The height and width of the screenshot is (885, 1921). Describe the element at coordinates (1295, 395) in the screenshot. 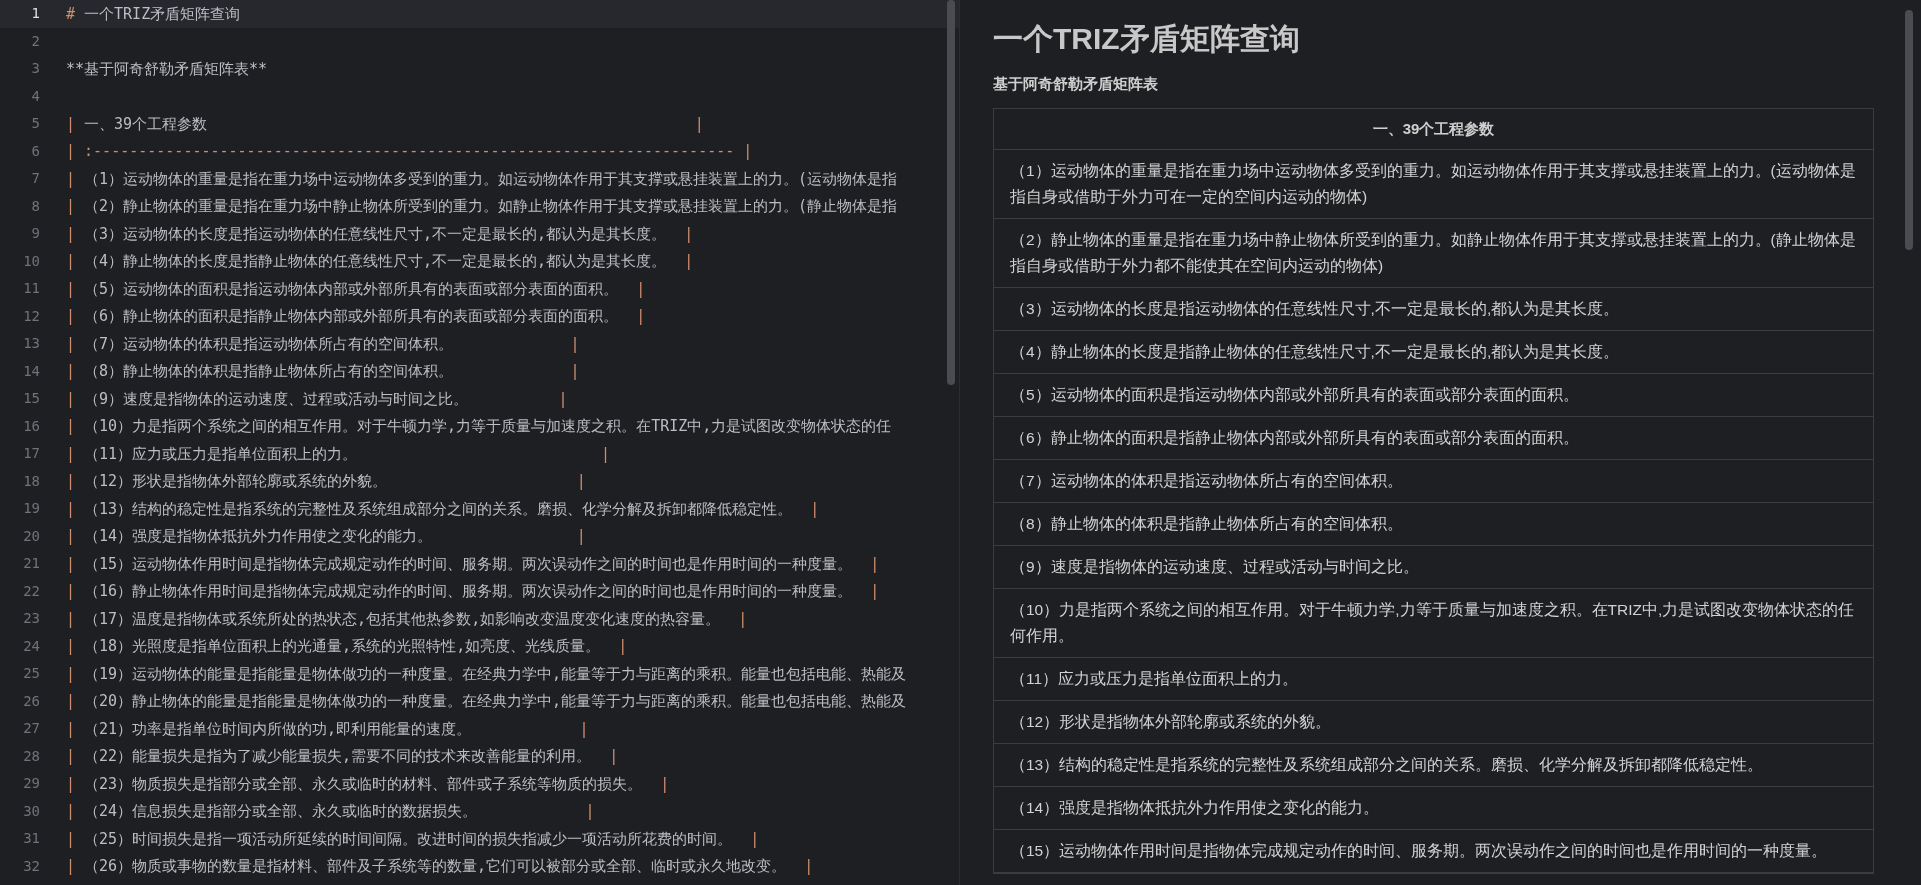

I see `table-cell-text: （5）运动物体的面积是指运动物体内部或外部所具有的表面或部分表面的面积。` at that location.